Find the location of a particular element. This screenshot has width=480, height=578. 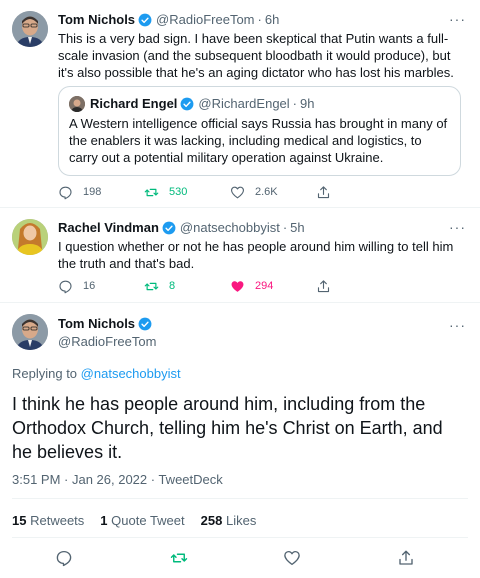

tweet-actions: 16 8 294 is located at coordinates (238, 286).